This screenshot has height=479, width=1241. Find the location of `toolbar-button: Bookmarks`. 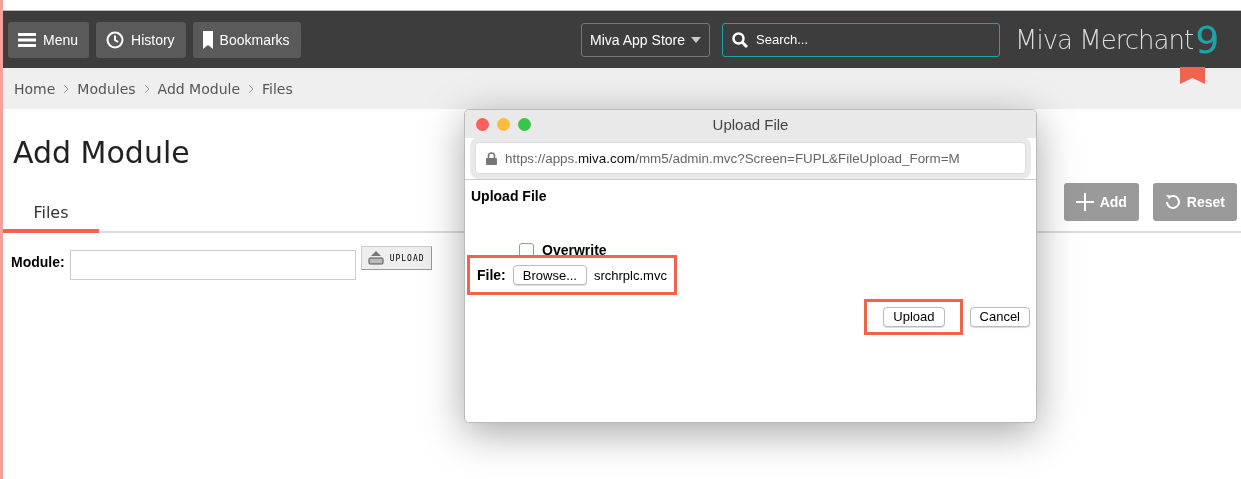

toolbar-button: Bookmarks is located at coordinates (246, 39).